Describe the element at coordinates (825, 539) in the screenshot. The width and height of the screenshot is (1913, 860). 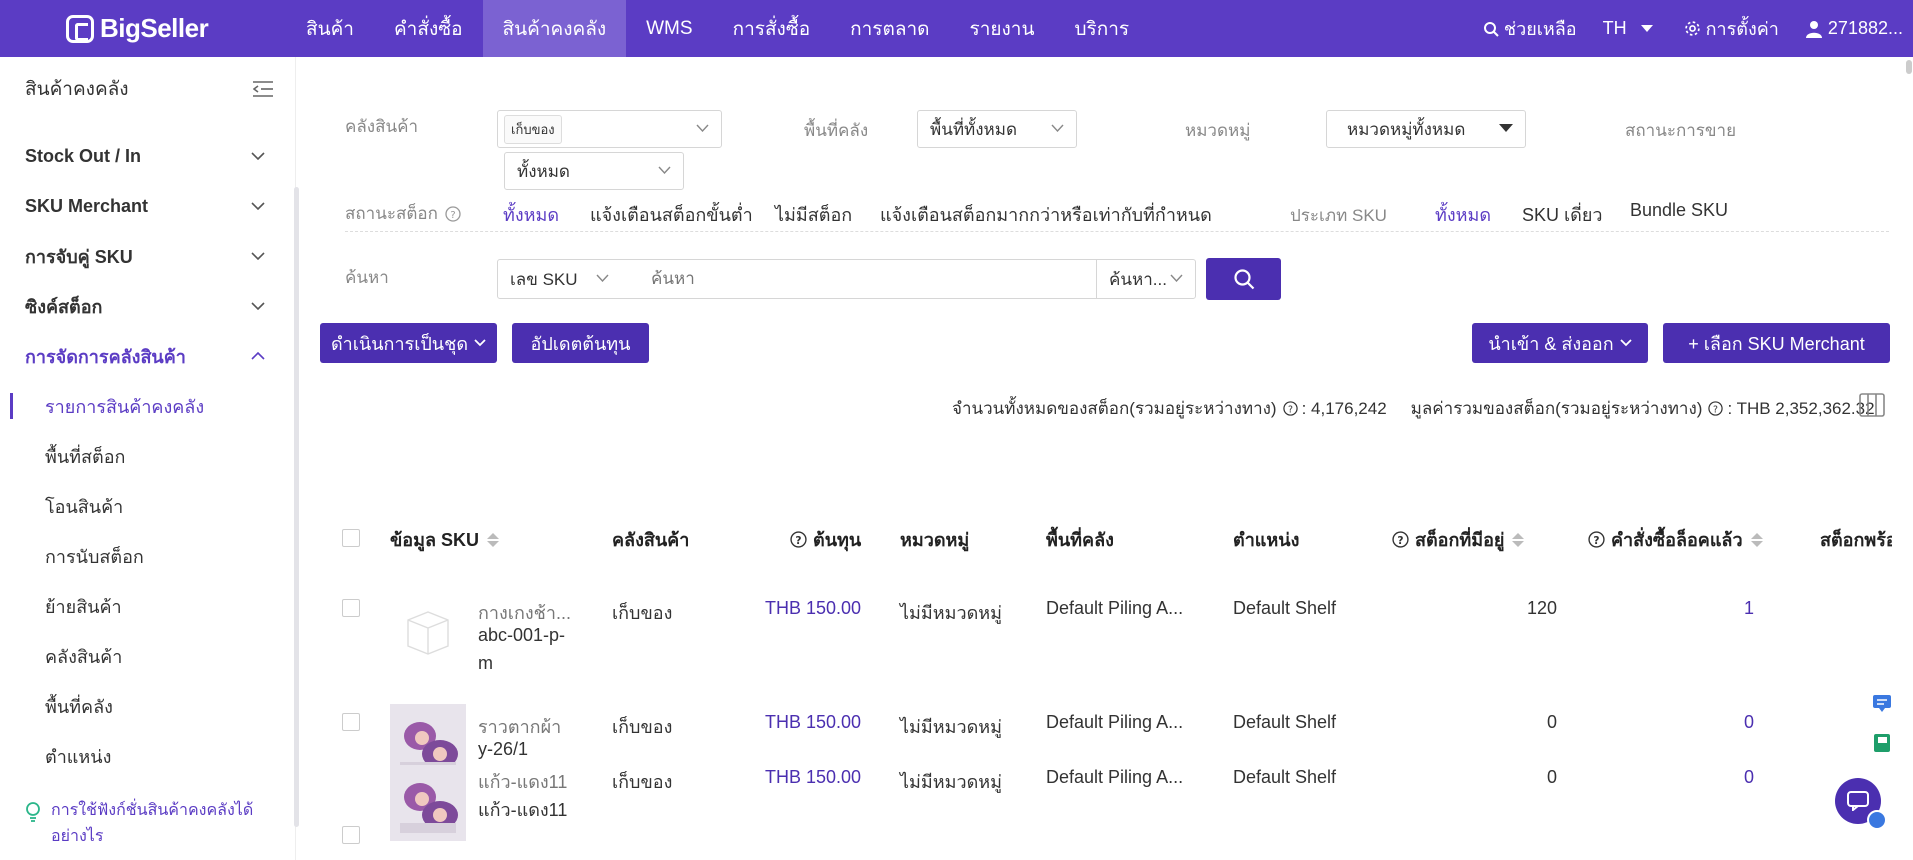
I see `col-cost: ? ต้นทุน` at that location.